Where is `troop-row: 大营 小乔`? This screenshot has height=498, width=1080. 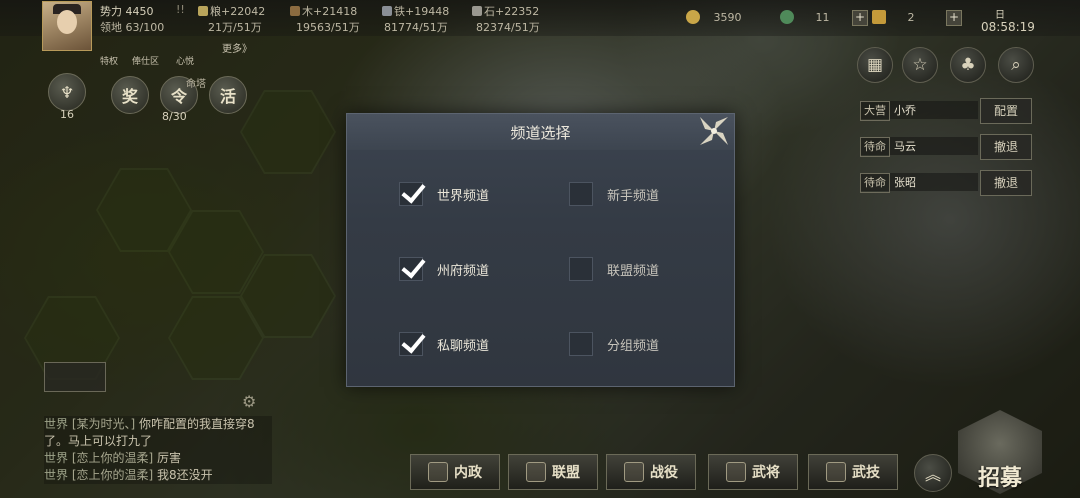 troop-row: 大营 小乔 is located at coordinates (919, 111).